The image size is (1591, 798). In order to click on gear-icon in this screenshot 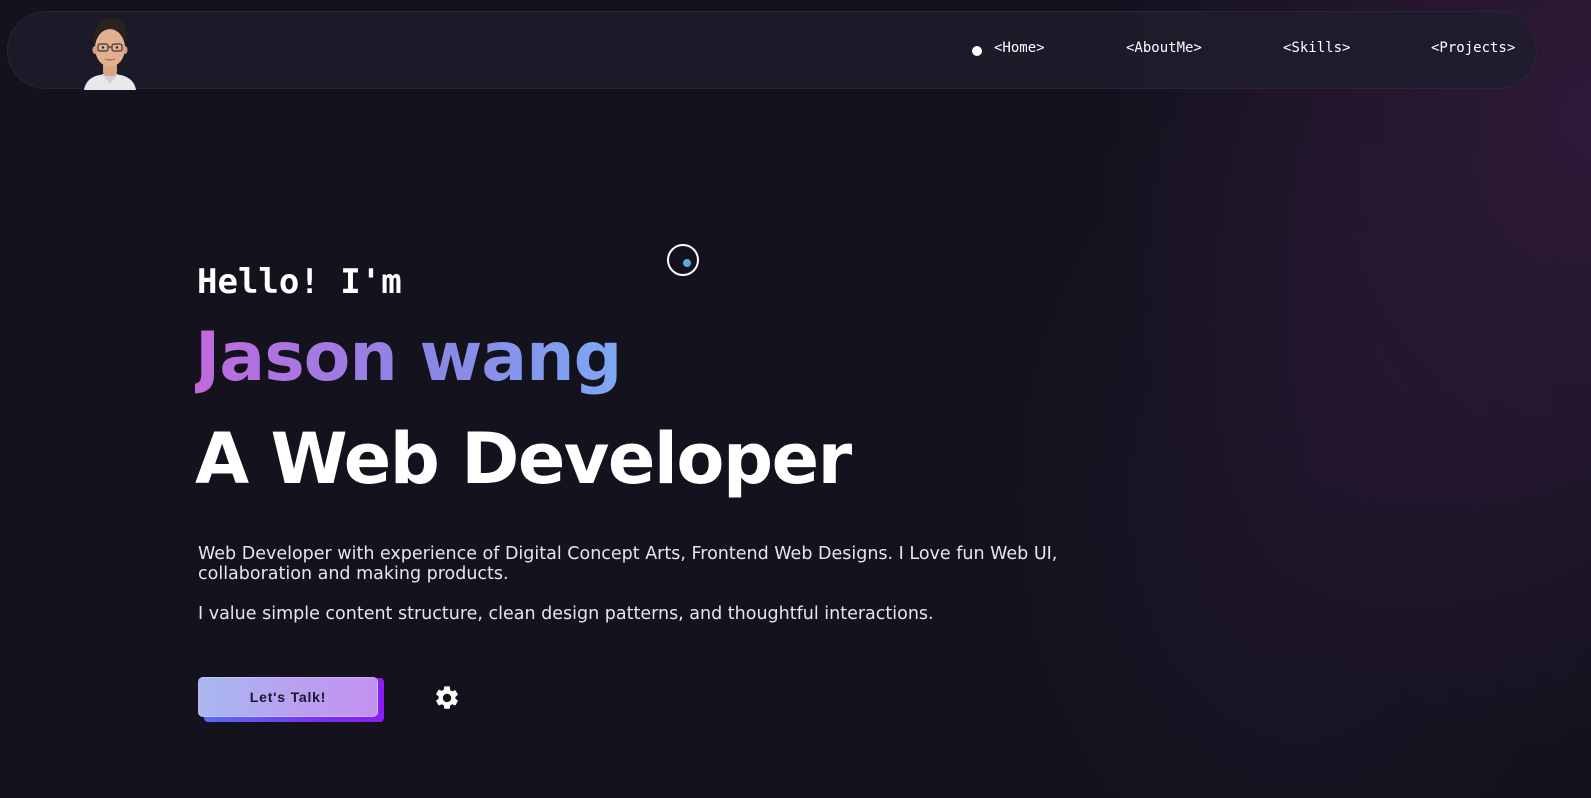, I will do `click(447, 698)`.